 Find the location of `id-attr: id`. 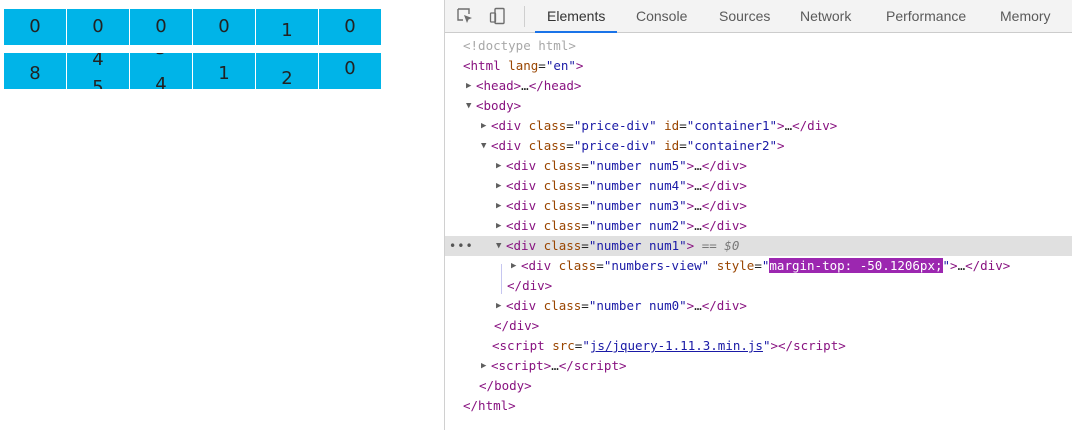

id-attr: id is located at coordinates (672, 145).